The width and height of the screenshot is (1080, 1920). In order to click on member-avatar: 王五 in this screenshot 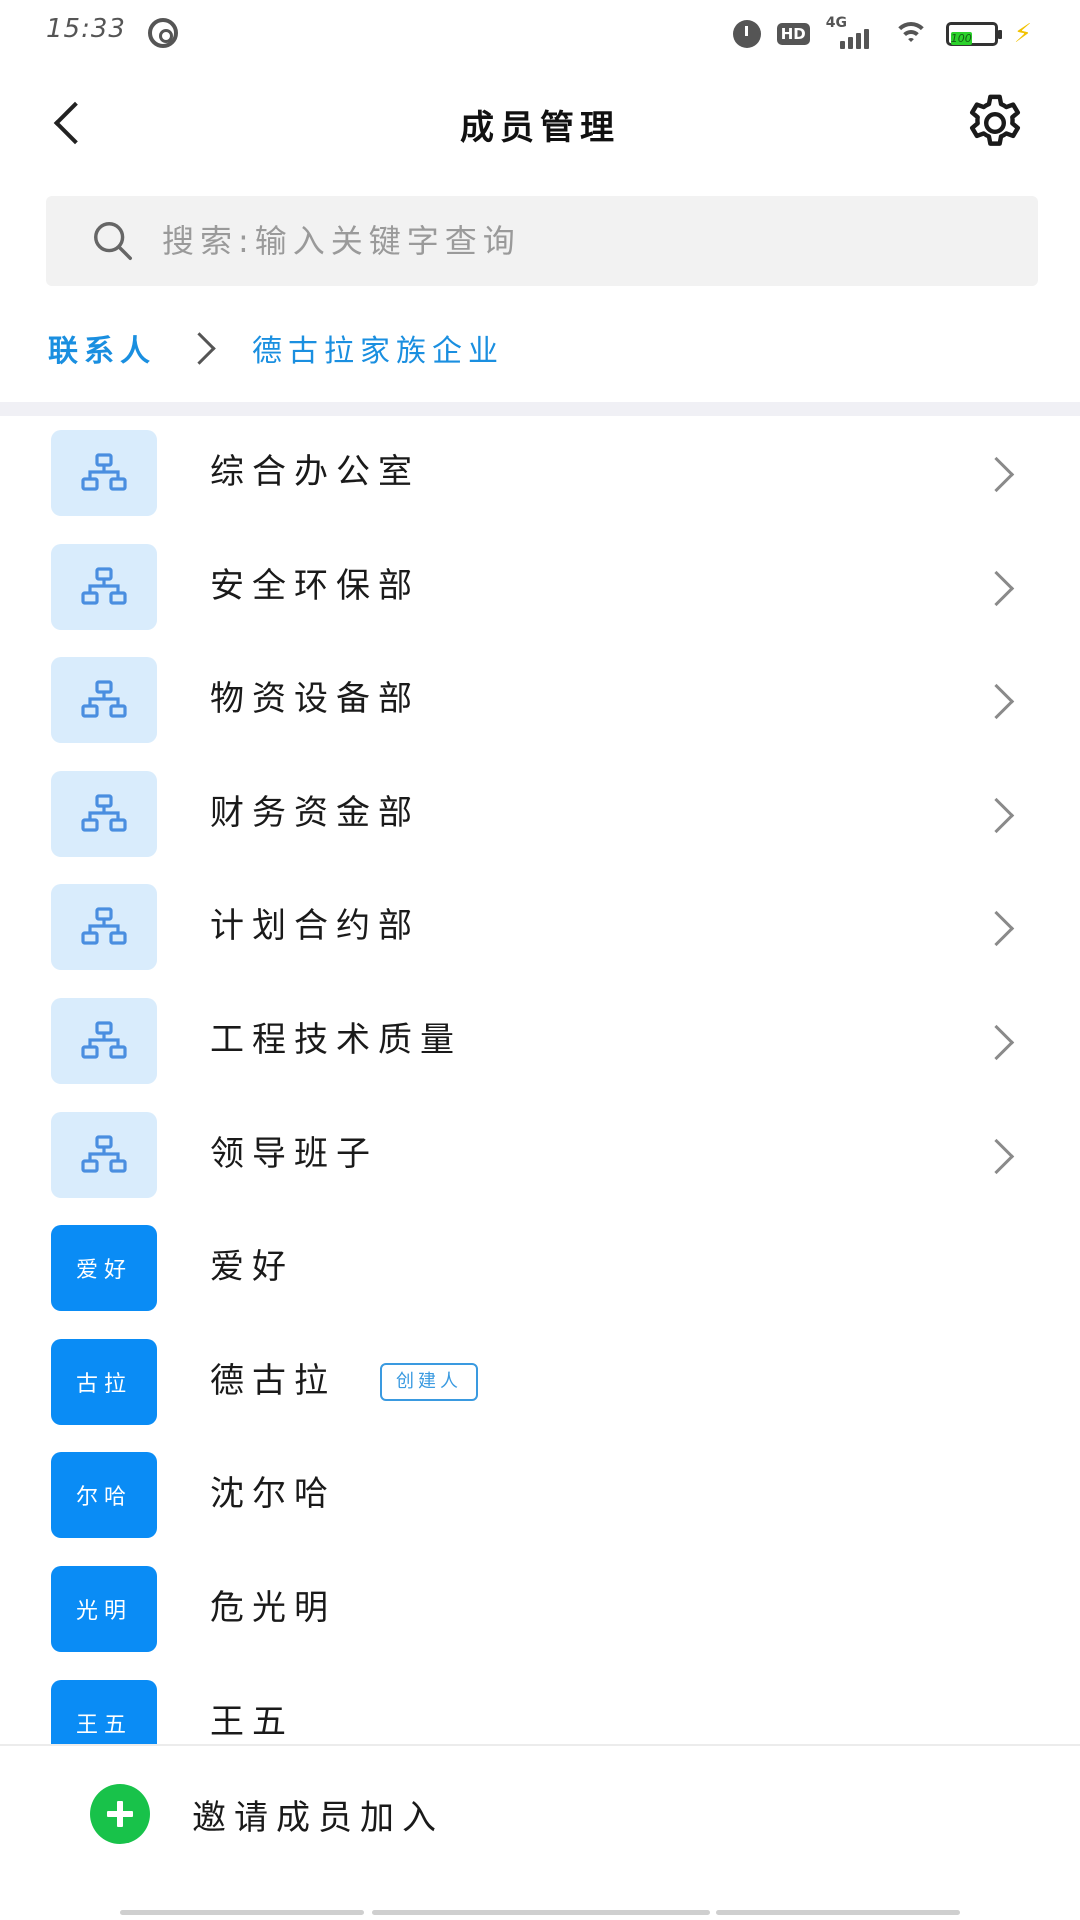, I will do `click(104, 1711)`.